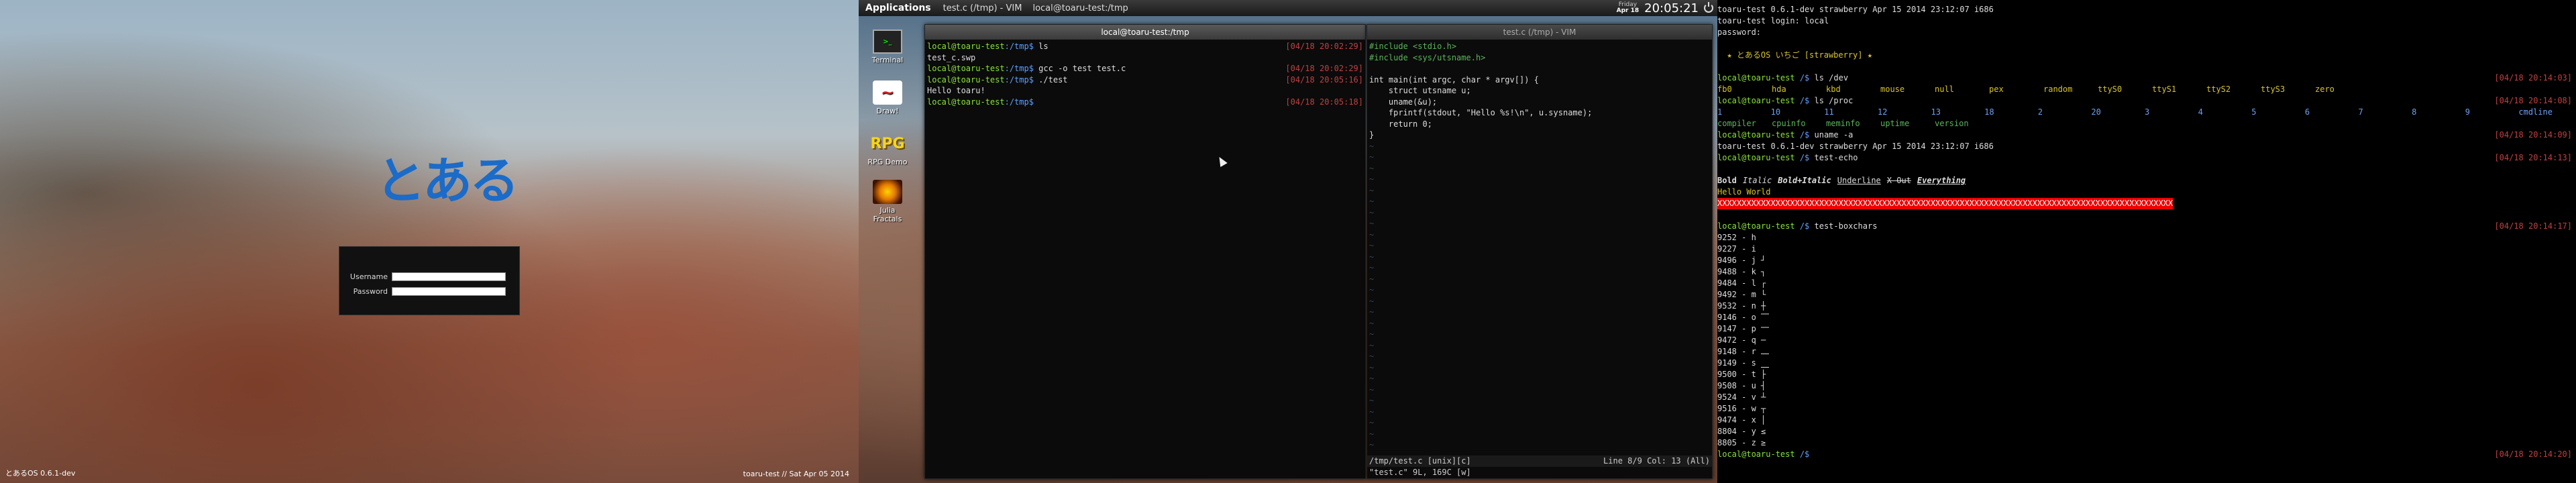  What do you see at coordinates (1539, 68) in the screenshot?
I see `vim-line` at bounding box center [1539, 68].